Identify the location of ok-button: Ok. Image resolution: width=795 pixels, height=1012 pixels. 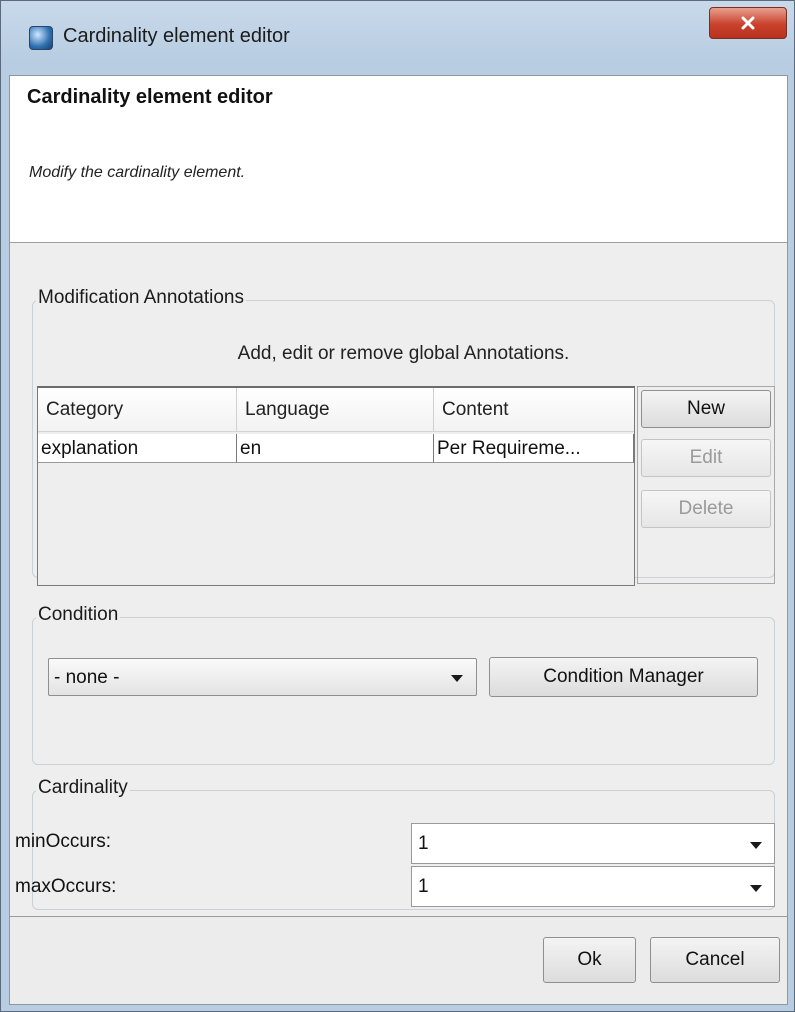
(589, 960).